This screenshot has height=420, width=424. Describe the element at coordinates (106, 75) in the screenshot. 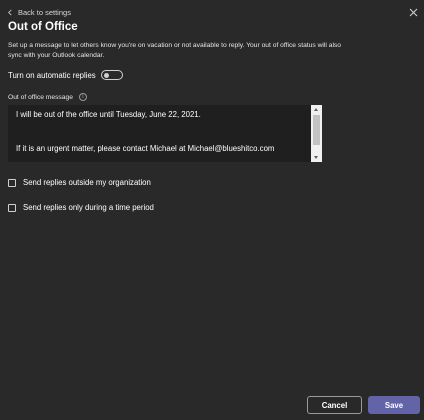

I see `toggle-knob` at that location.